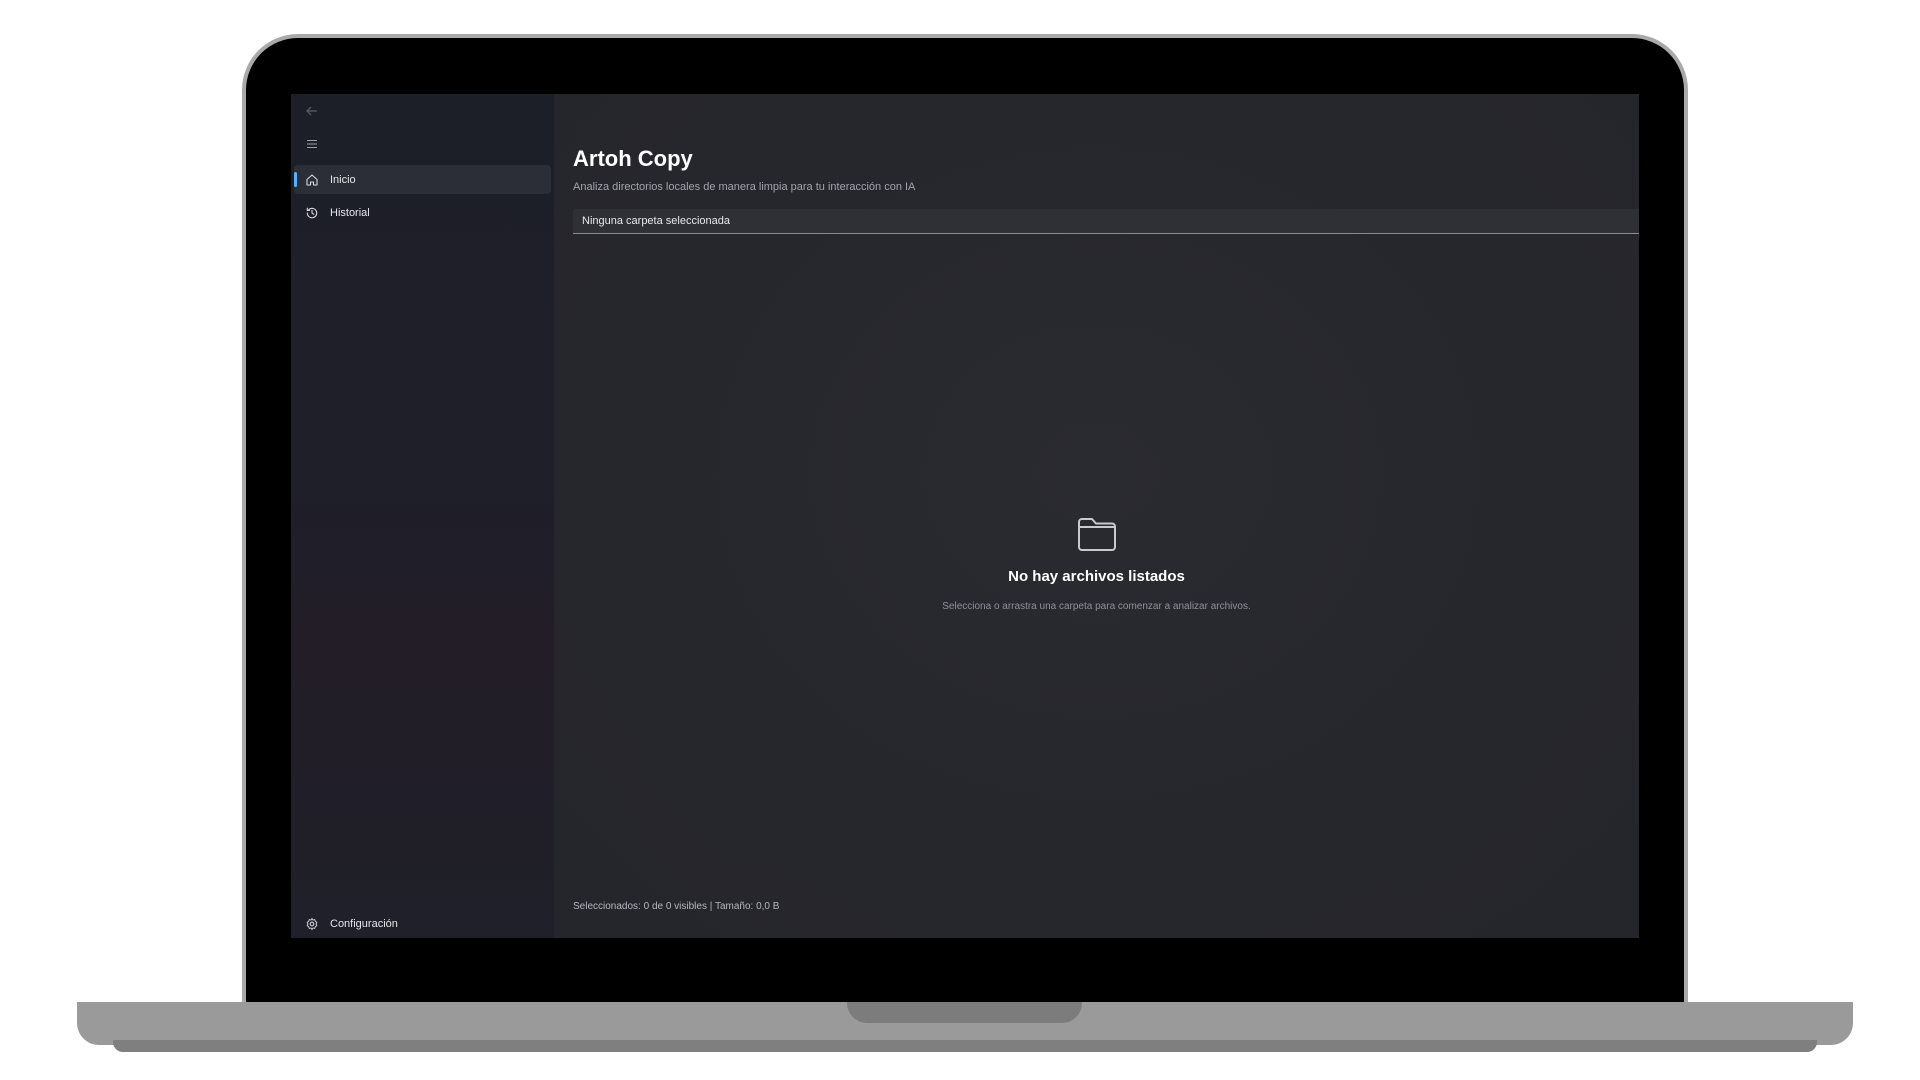  What do you see at coordinates (364, 923) in the screenshot?
I see `sidebar-item-label: Configuración` at bounding box center [364, 923].